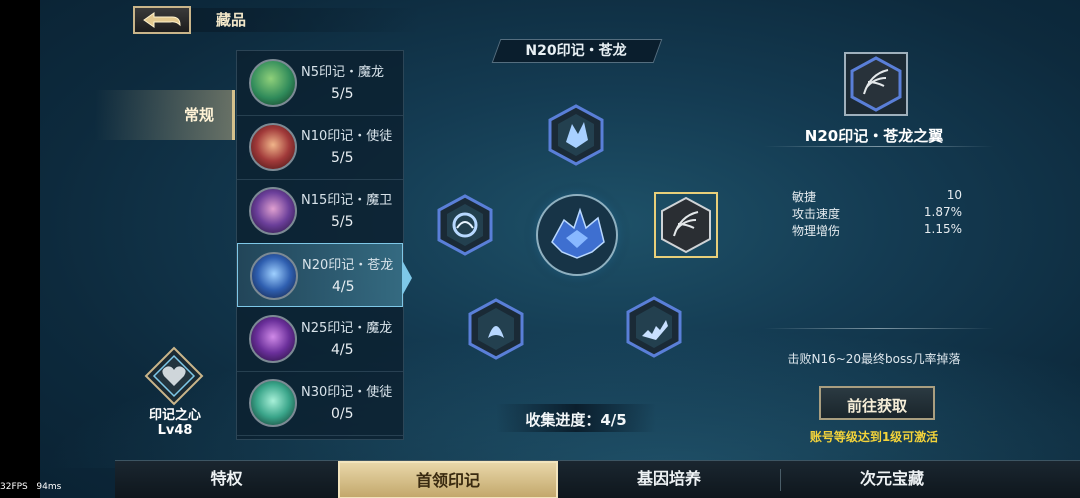 The image size is (1080, 498). I want to click on latency-value: 94ms, so click(49, 487).